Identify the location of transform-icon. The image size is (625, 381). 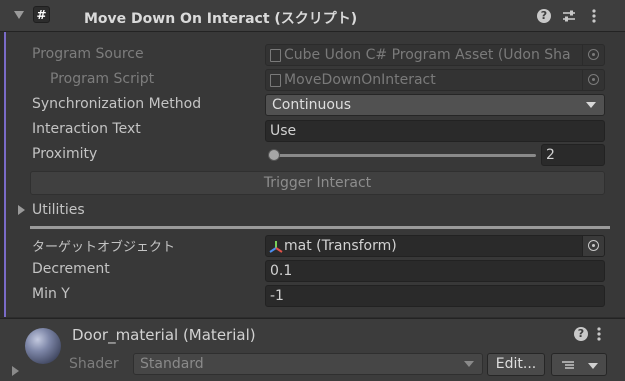
(276, 247).